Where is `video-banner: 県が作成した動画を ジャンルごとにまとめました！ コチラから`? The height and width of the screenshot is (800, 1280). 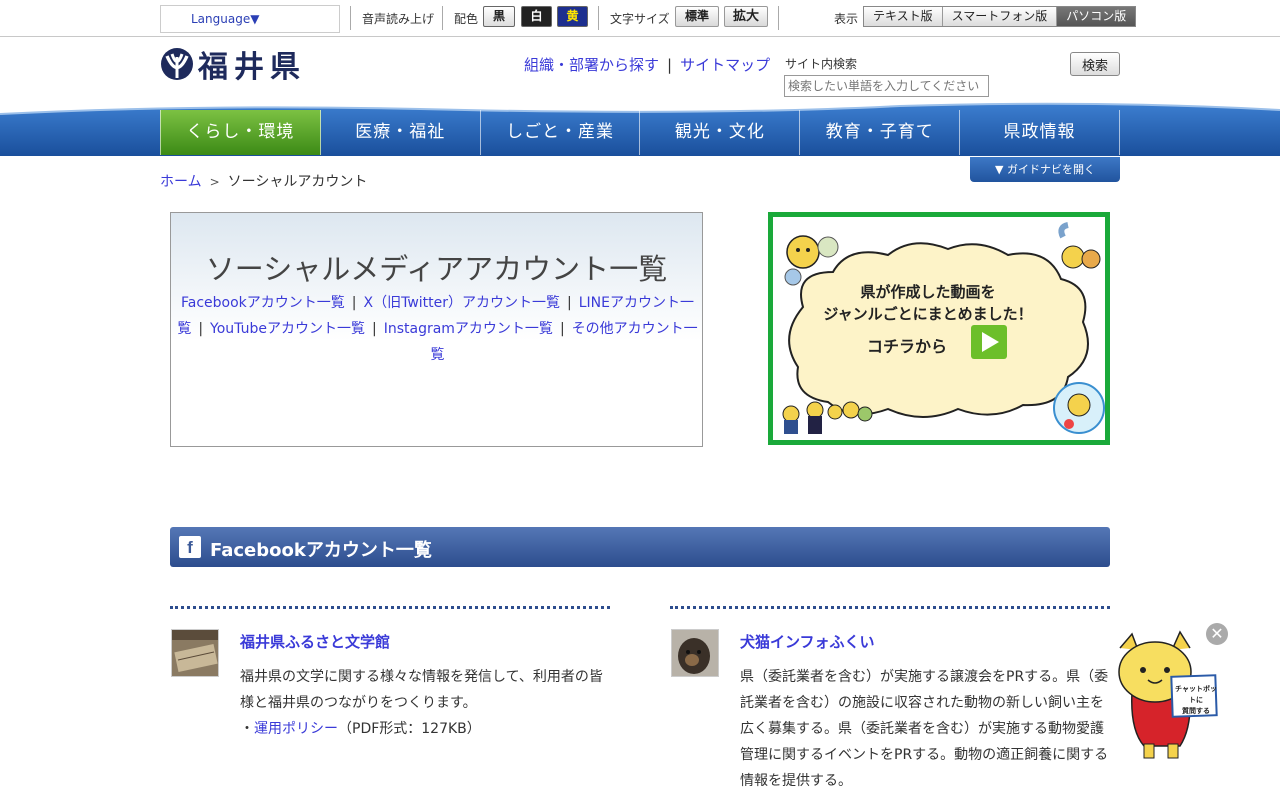
video-banner: 県が作成した動画を ジャンルごとにまとめました！ コチラから is located at coordinates (939, 328).